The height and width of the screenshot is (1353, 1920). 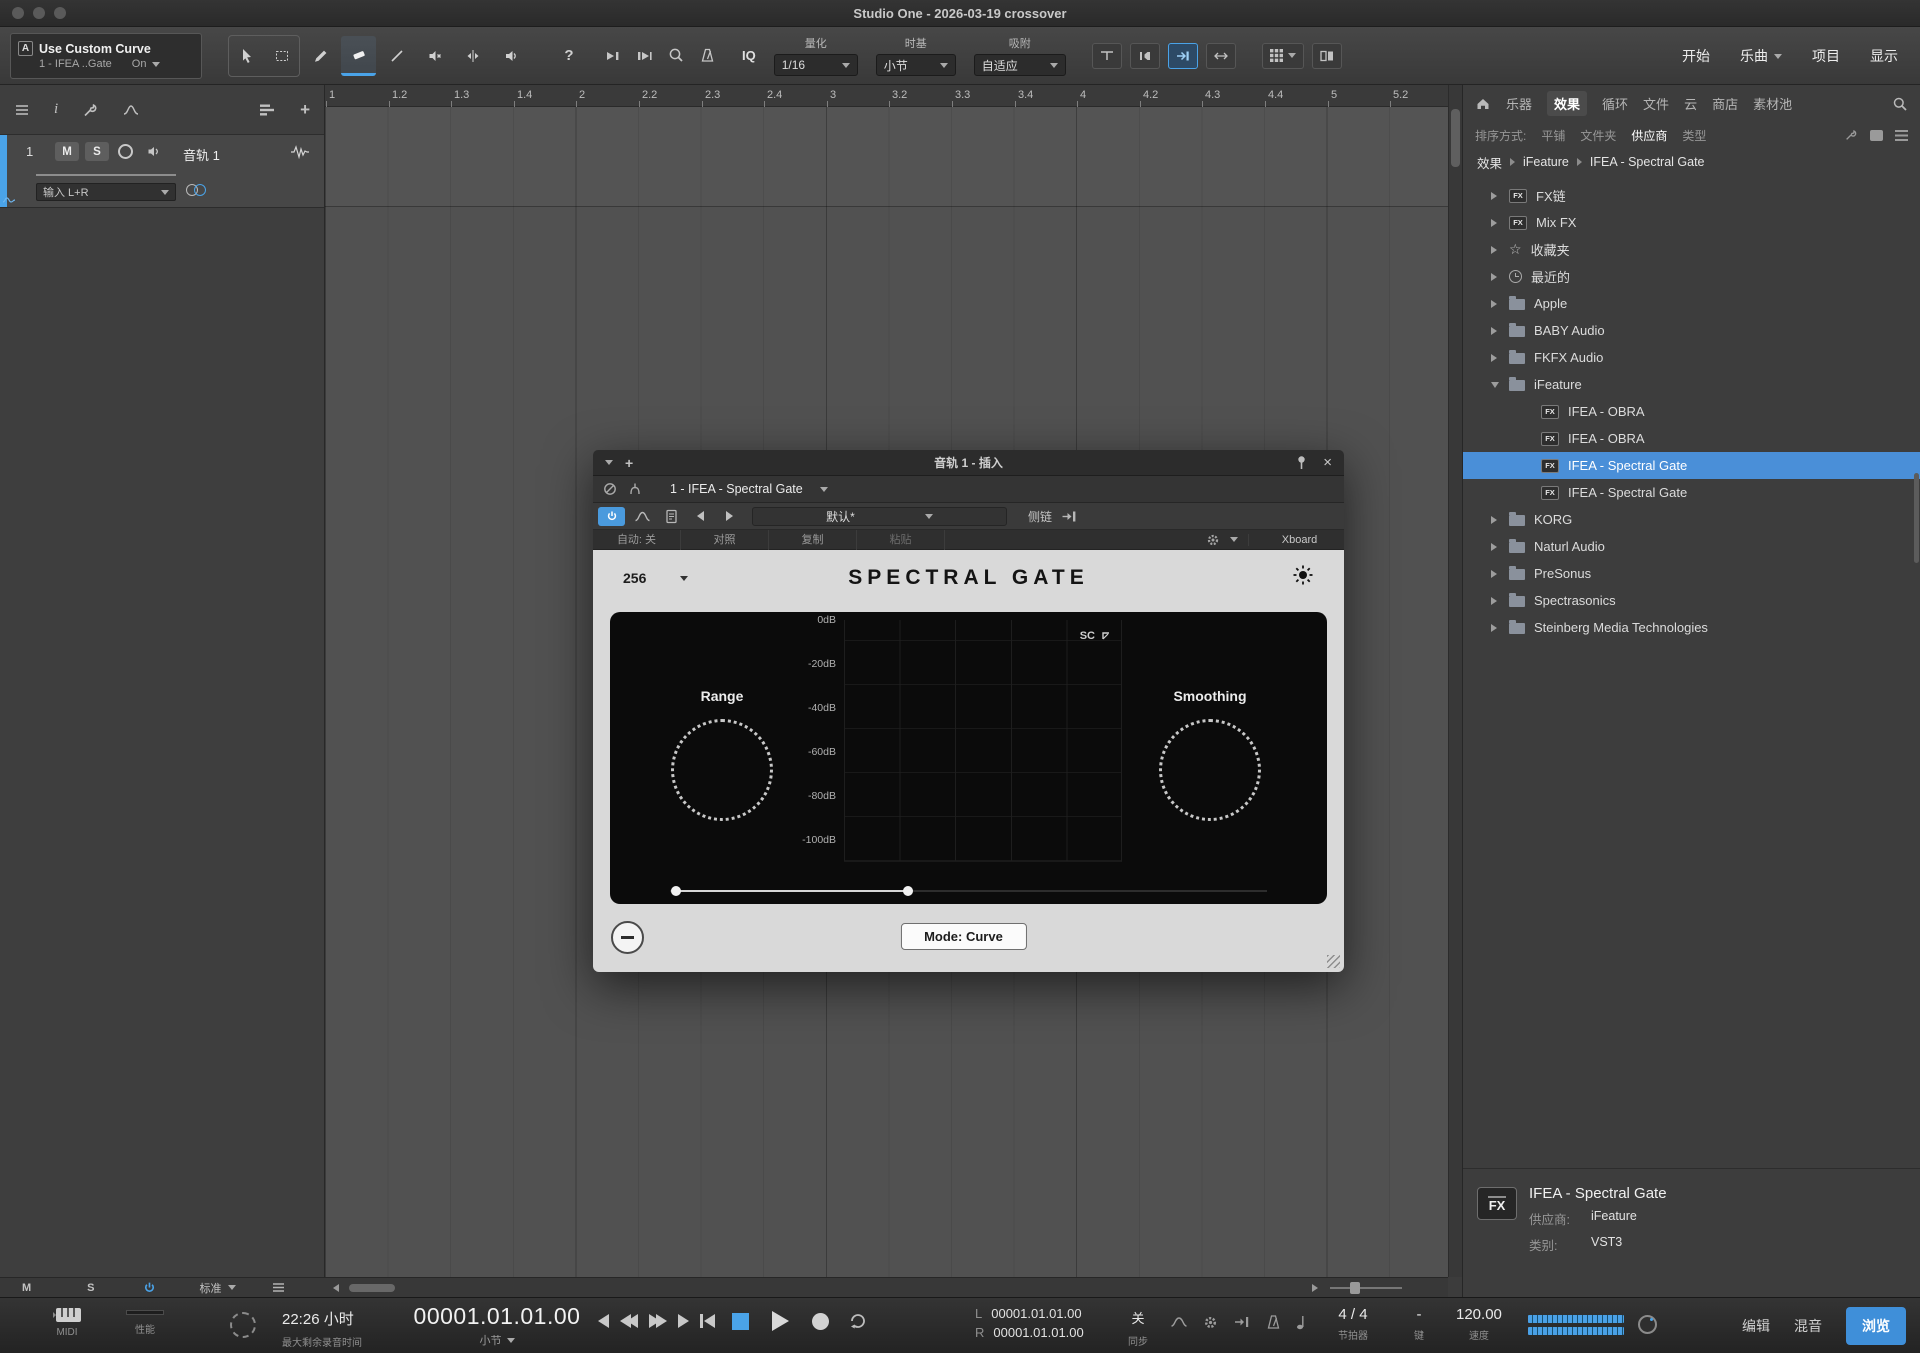 What do you see at coordinates (90, 110) in the screenshot?
I see `wrench-icon` at bounding box center [90, 110].